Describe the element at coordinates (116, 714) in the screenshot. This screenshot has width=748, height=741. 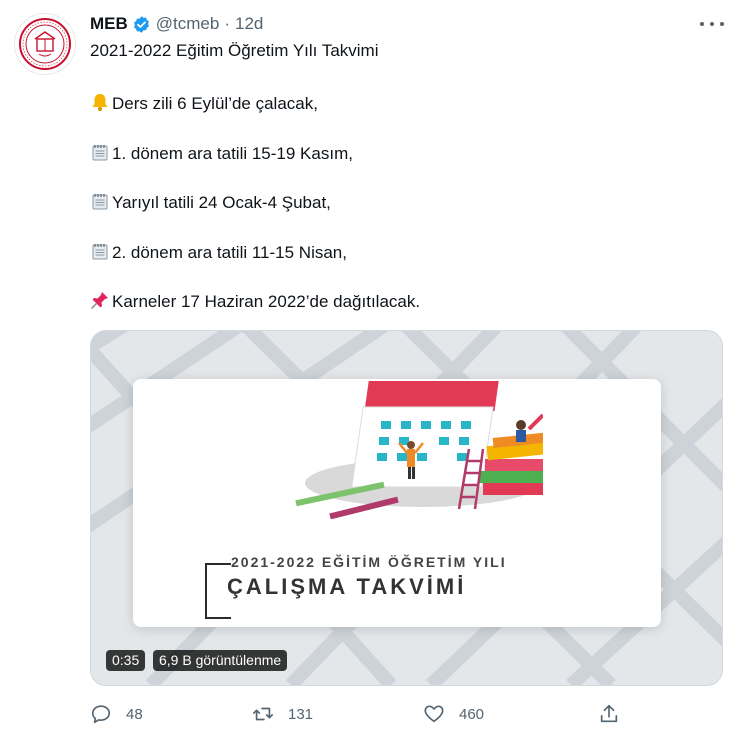
I see `reply-button: 48` at that location.